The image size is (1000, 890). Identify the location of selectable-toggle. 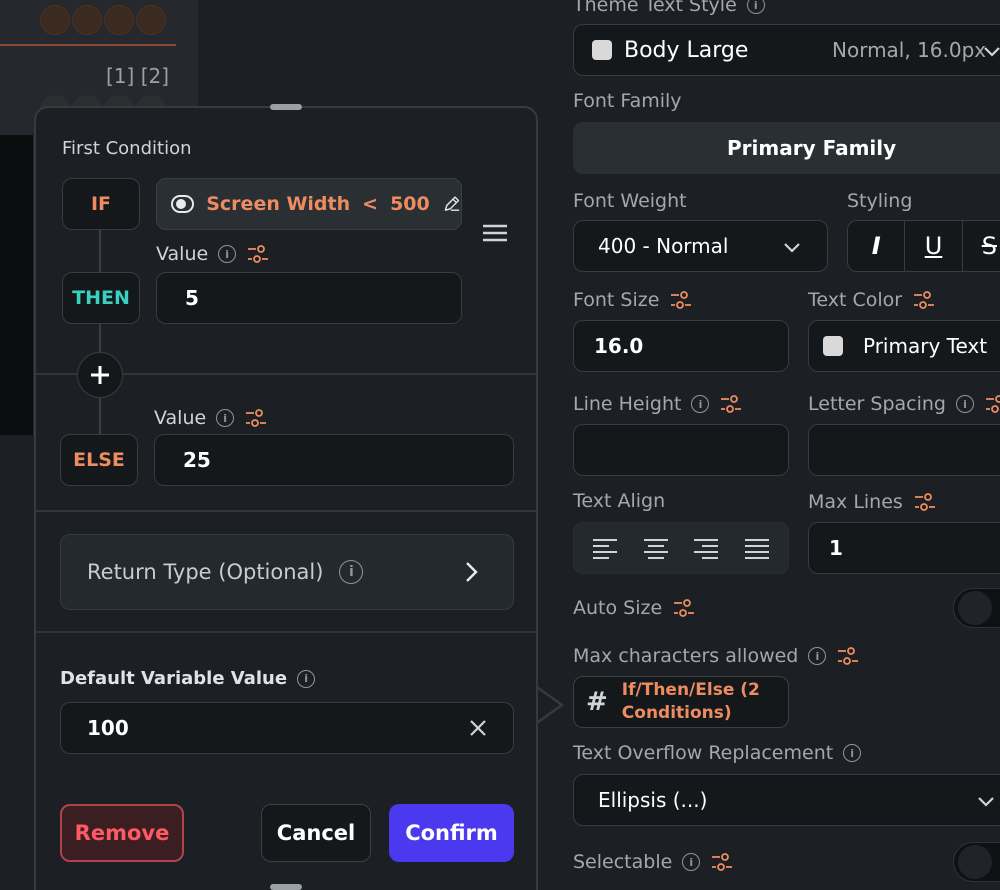
(976, 862).